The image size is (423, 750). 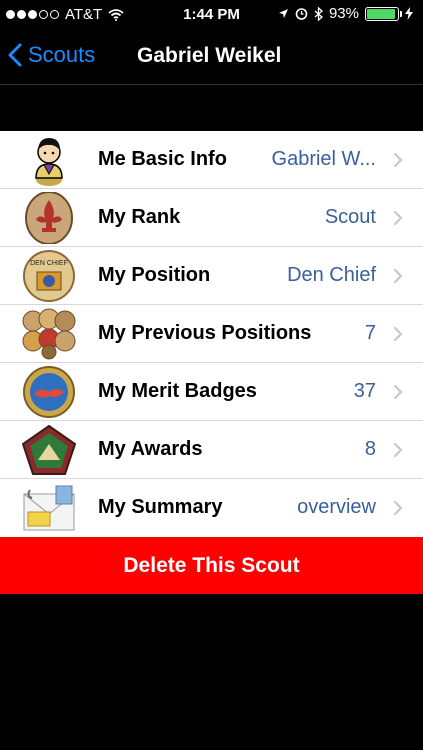 What do you see at coordinates (49, 263) in the screenshot?
I see `patch-text: DEN CHIEF` at bounding box center [49, 263].